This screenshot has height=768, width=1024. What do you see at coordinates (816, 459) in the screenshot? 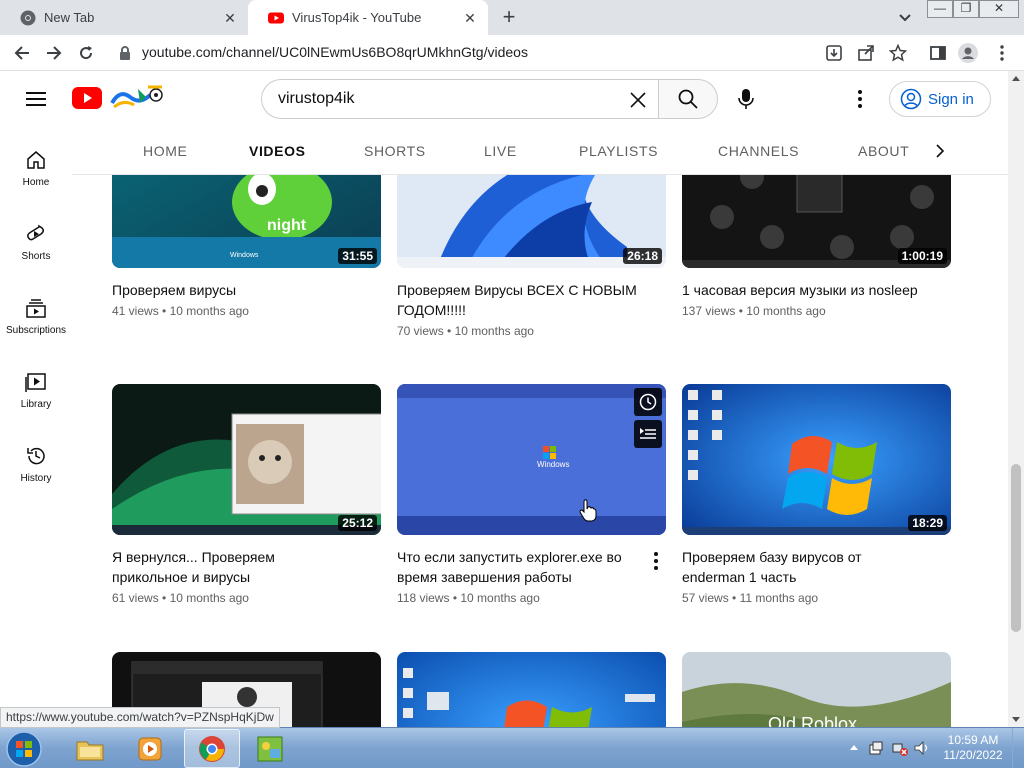
I see `video-thumbnail: 18:29` at bounding box center [816, 459].